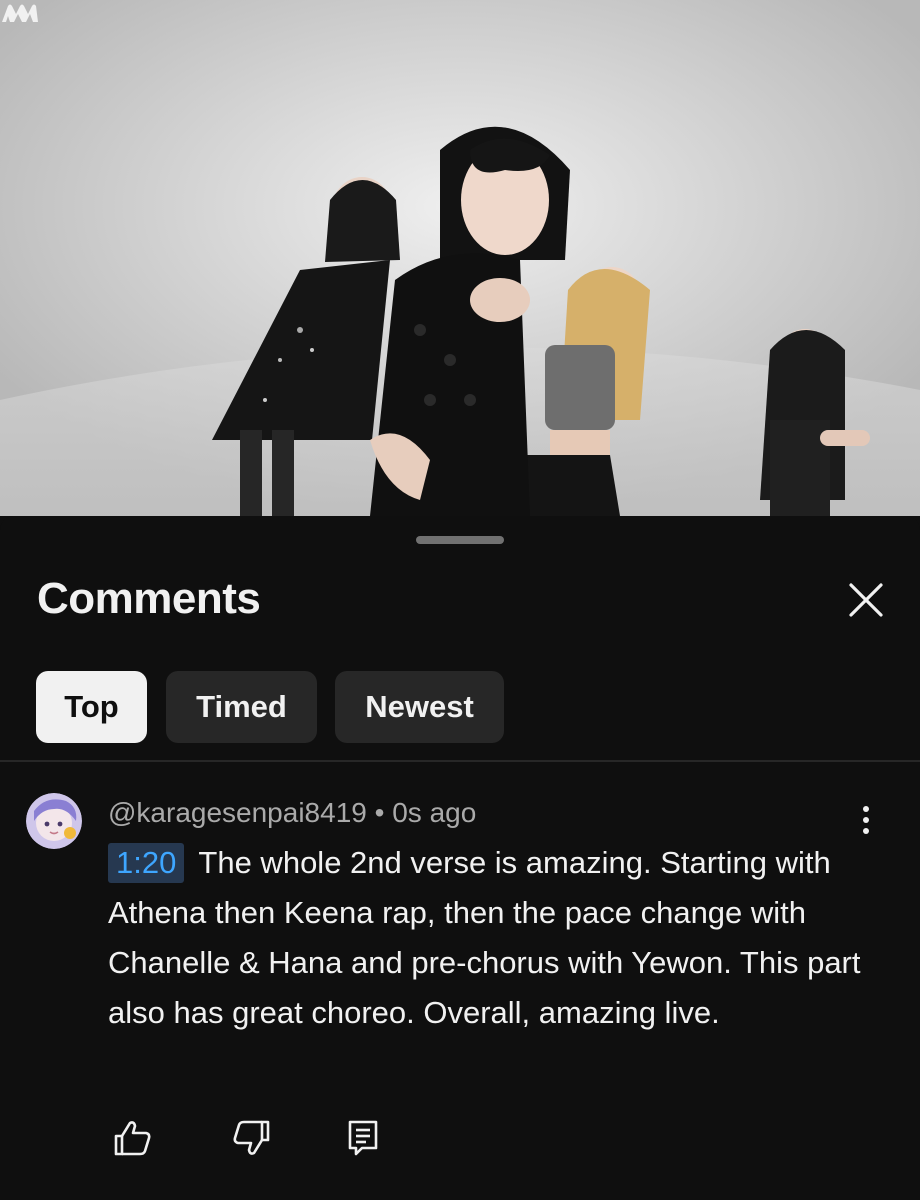 This screenshot has height=1200, width=920. I want to click on dislike-icon, so click(252, 1138).